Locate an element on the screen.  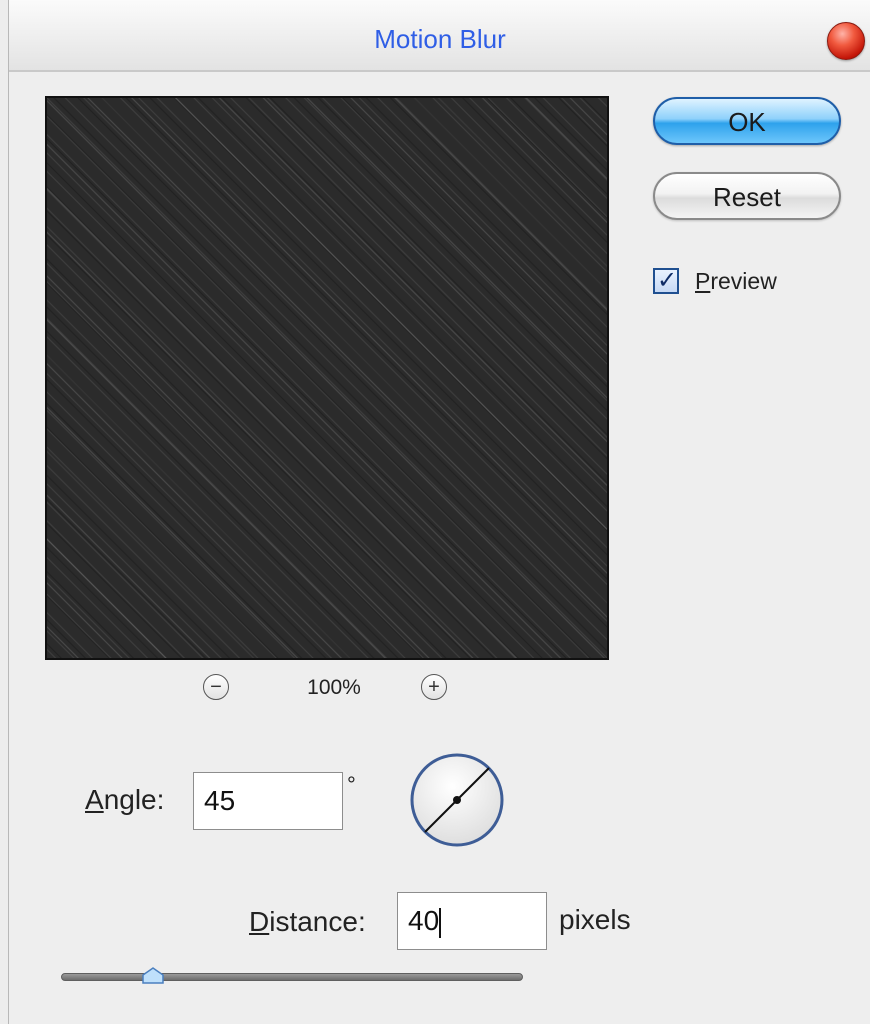
angle-dial is located at coordinates (457, 800).